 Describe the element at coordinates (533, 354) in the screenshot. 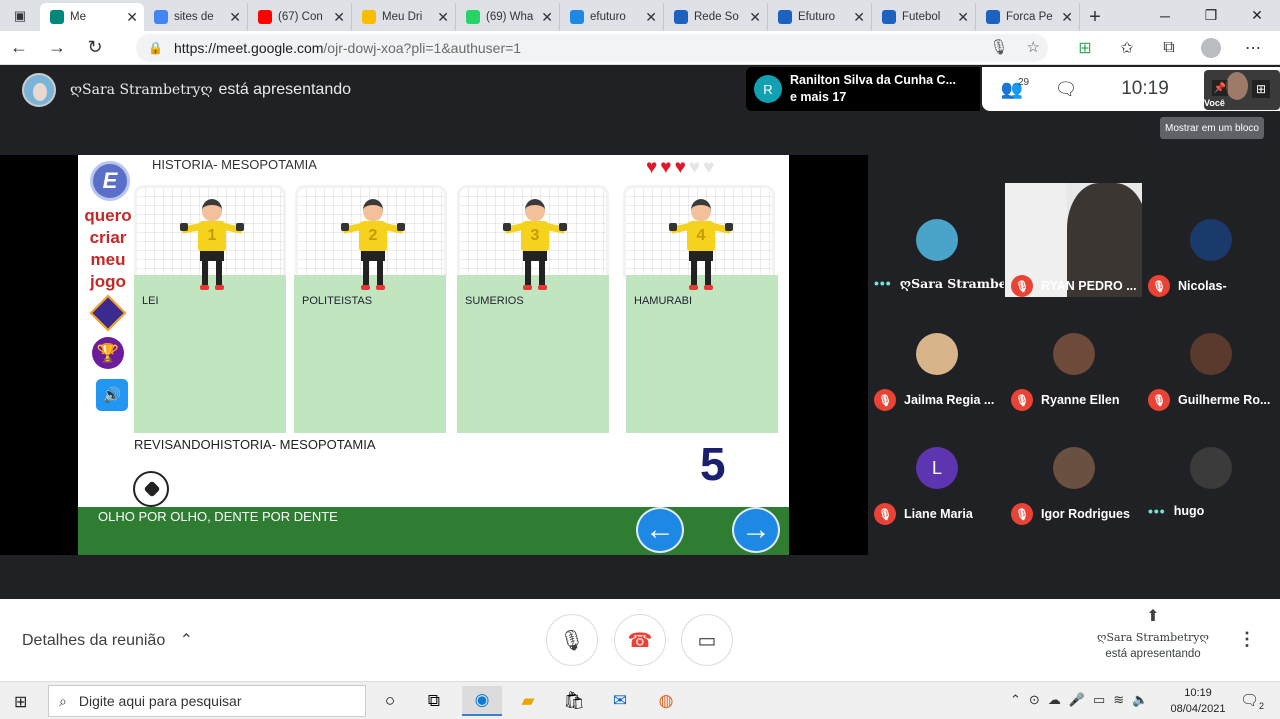

I see `answer-option: SUMERIOS` at that location.